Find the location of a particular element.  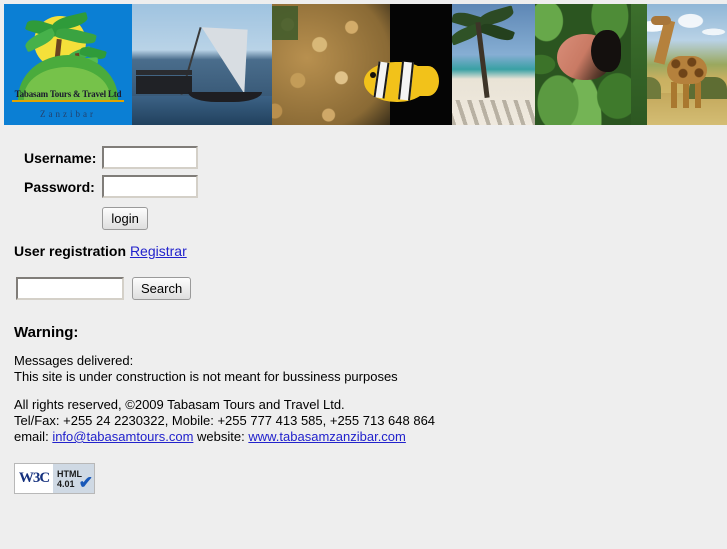

w3c-html401-validation-badge: W3C HTML 4.01 ✔ is located at coordinates (54, 478).